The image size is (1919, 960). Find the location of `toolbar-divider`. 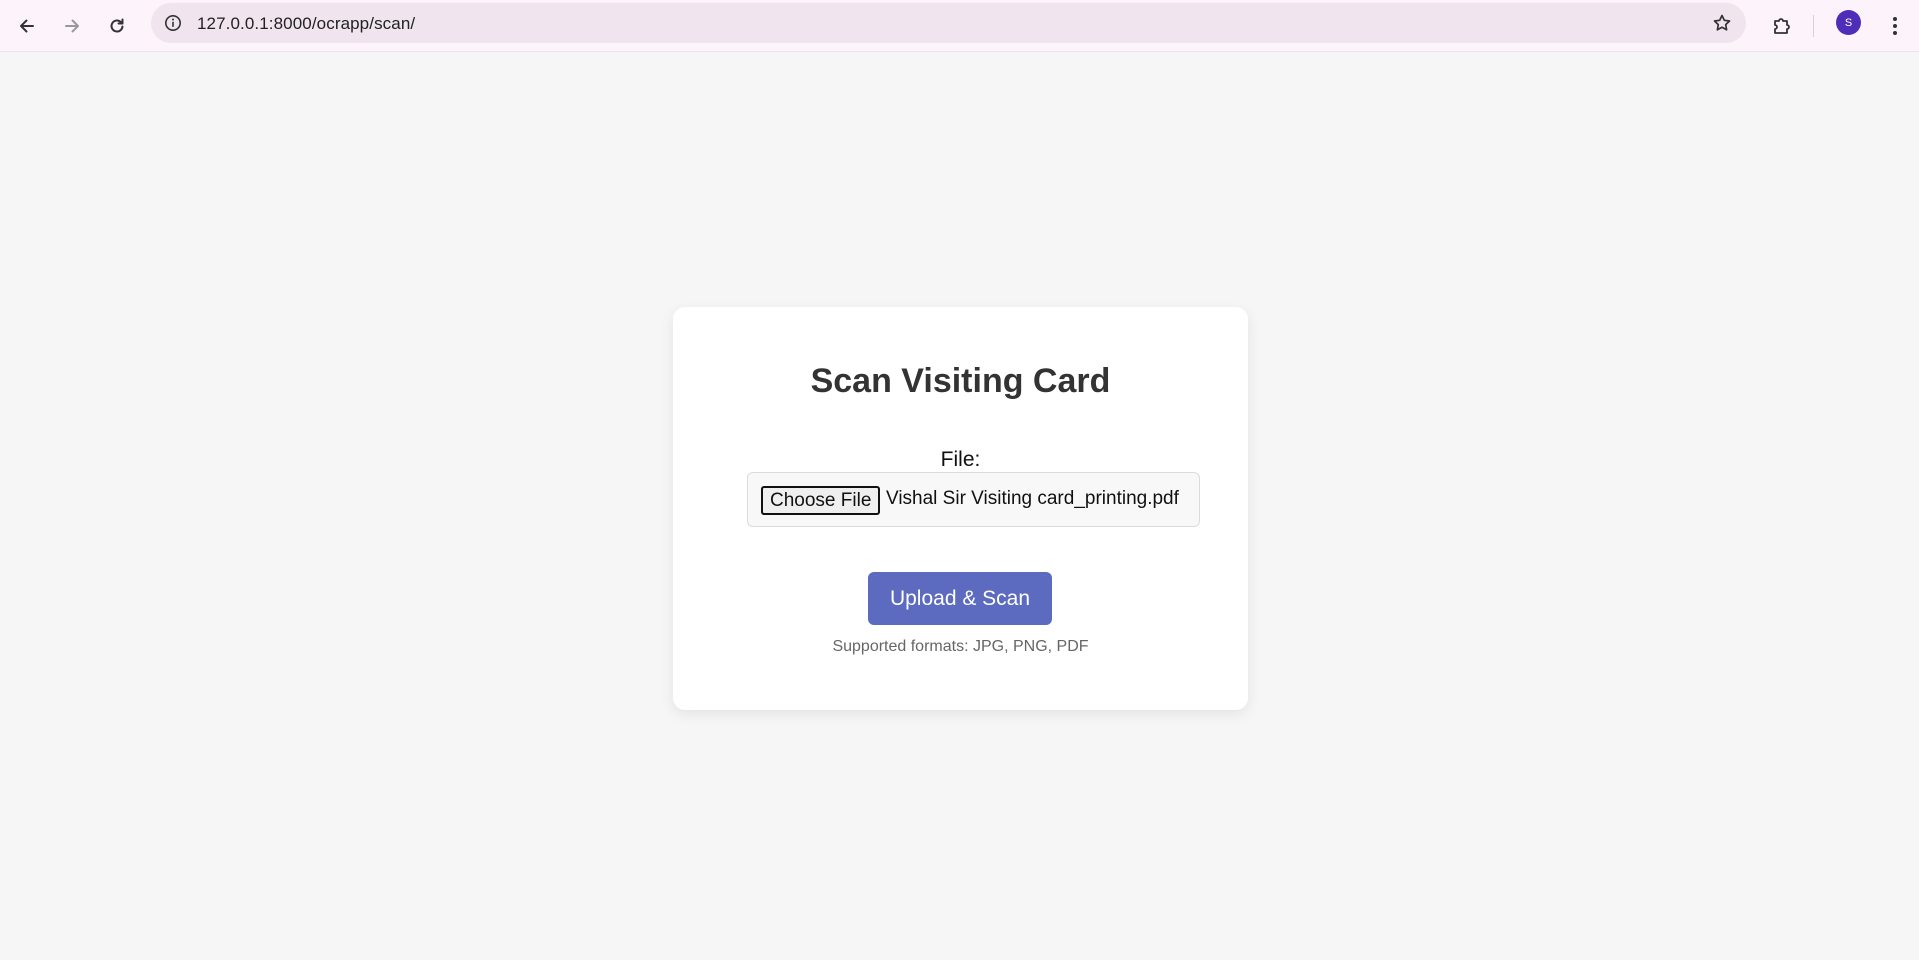

toolbar-divider is located at coordinates (1813, 26).